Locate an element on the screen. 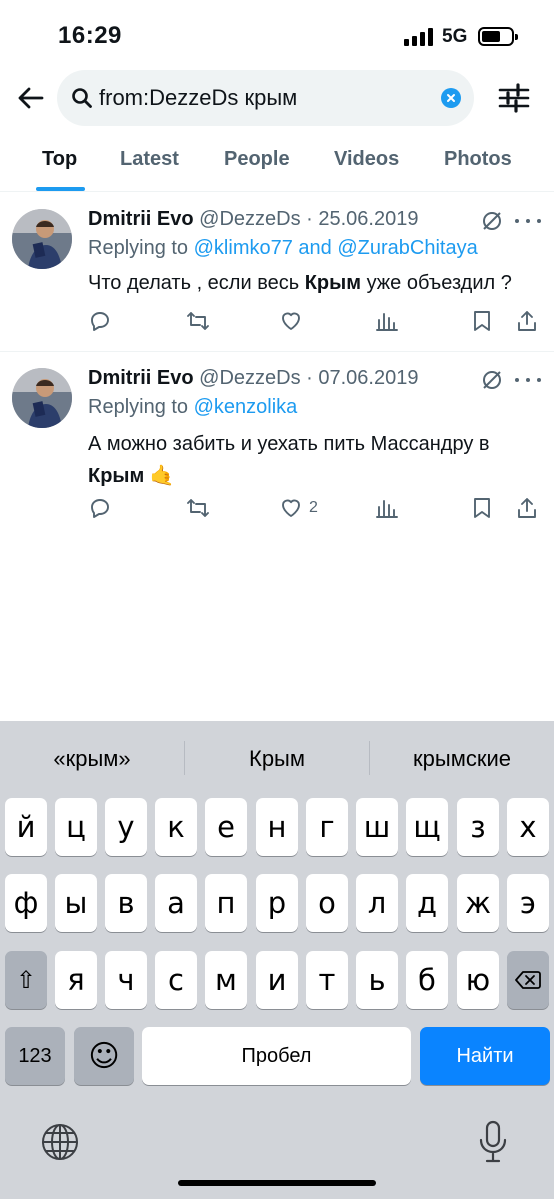  tab-videos: Videos is located at coordinates (366, 159).